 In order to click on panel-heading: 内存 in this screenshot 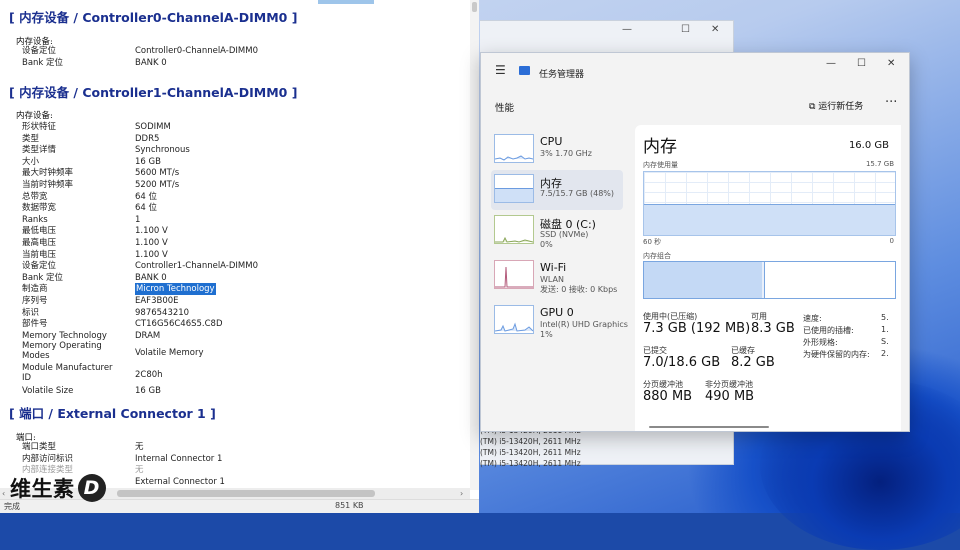, I will do `click(660, 147)`.